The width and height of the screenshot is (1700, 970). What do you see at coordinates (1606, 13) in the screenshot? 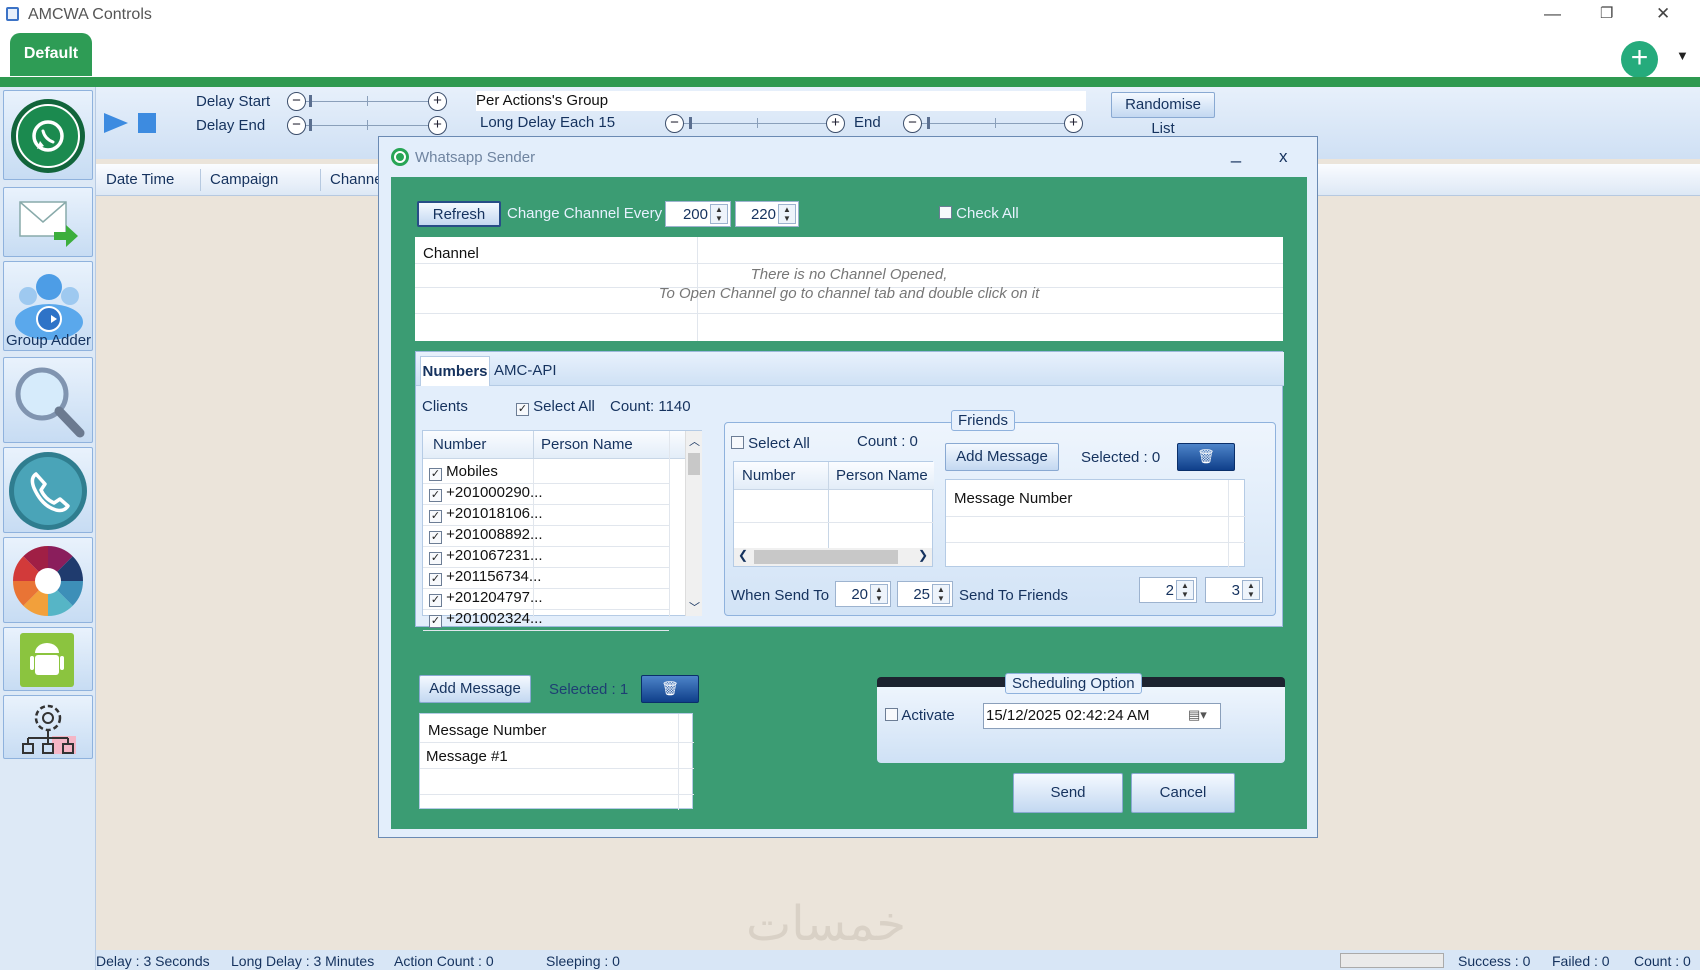
I see `restore-button: ❐` at bounding box center [1606, 13].